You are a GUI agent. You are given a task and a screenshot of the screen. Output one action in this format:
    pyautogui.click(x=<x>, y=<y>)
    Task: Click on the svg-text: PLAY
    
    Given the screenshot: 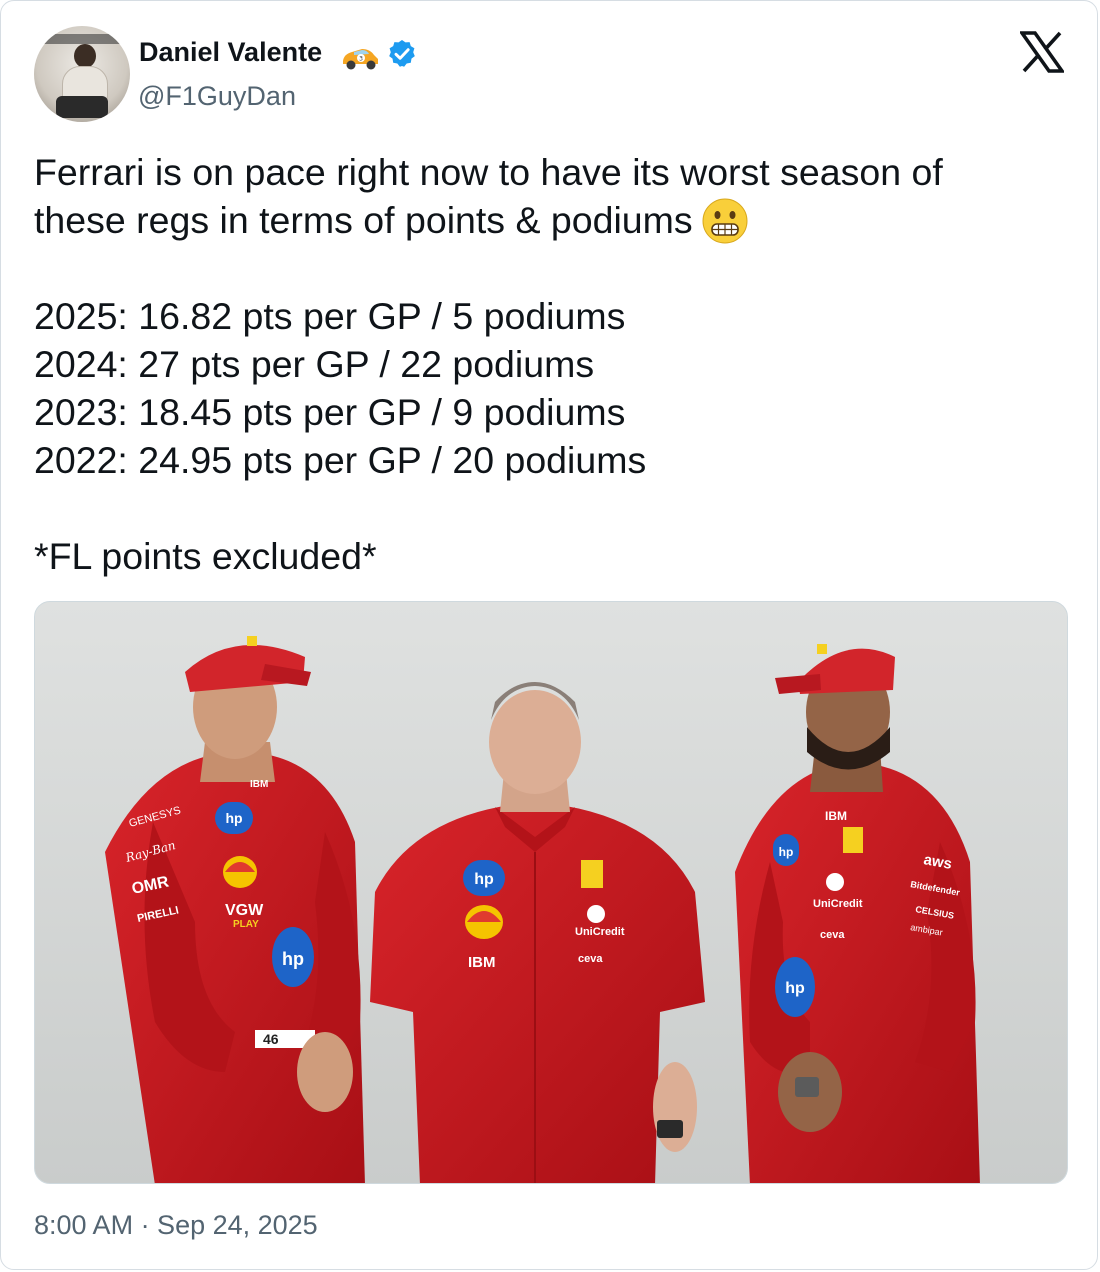 What is the action you would take?
    pyautogui.click(x=246, y=924)
    